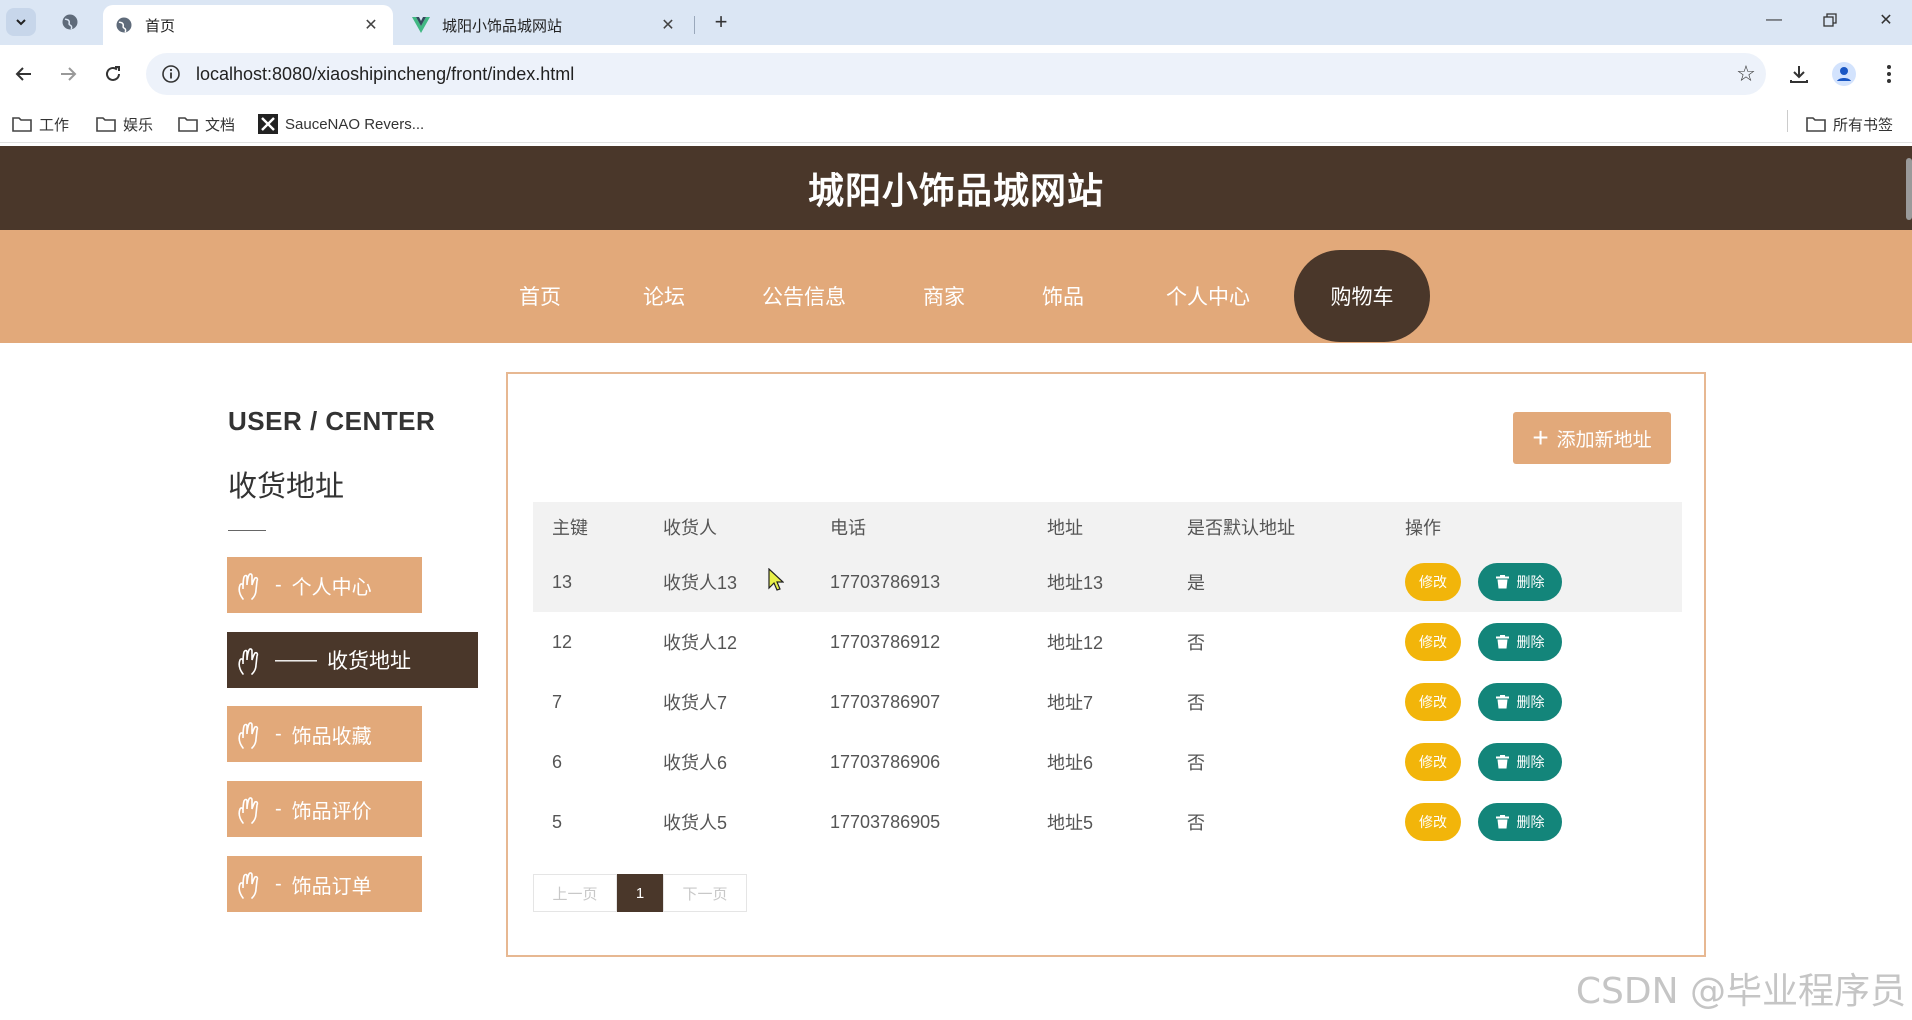 This screenshot has width=1912, height=1020. What do you see at coordinates (171, 74) in the screenshot?
I see `site-info-icon` at bounding box center [171, 74].